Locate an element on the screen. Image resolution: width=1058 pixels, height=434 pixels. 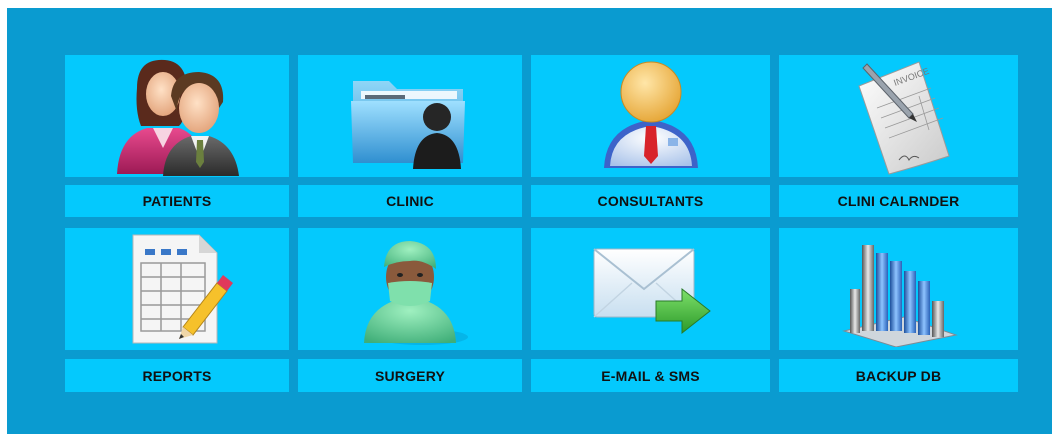
patients-icon is located at coordinates (178, 117).